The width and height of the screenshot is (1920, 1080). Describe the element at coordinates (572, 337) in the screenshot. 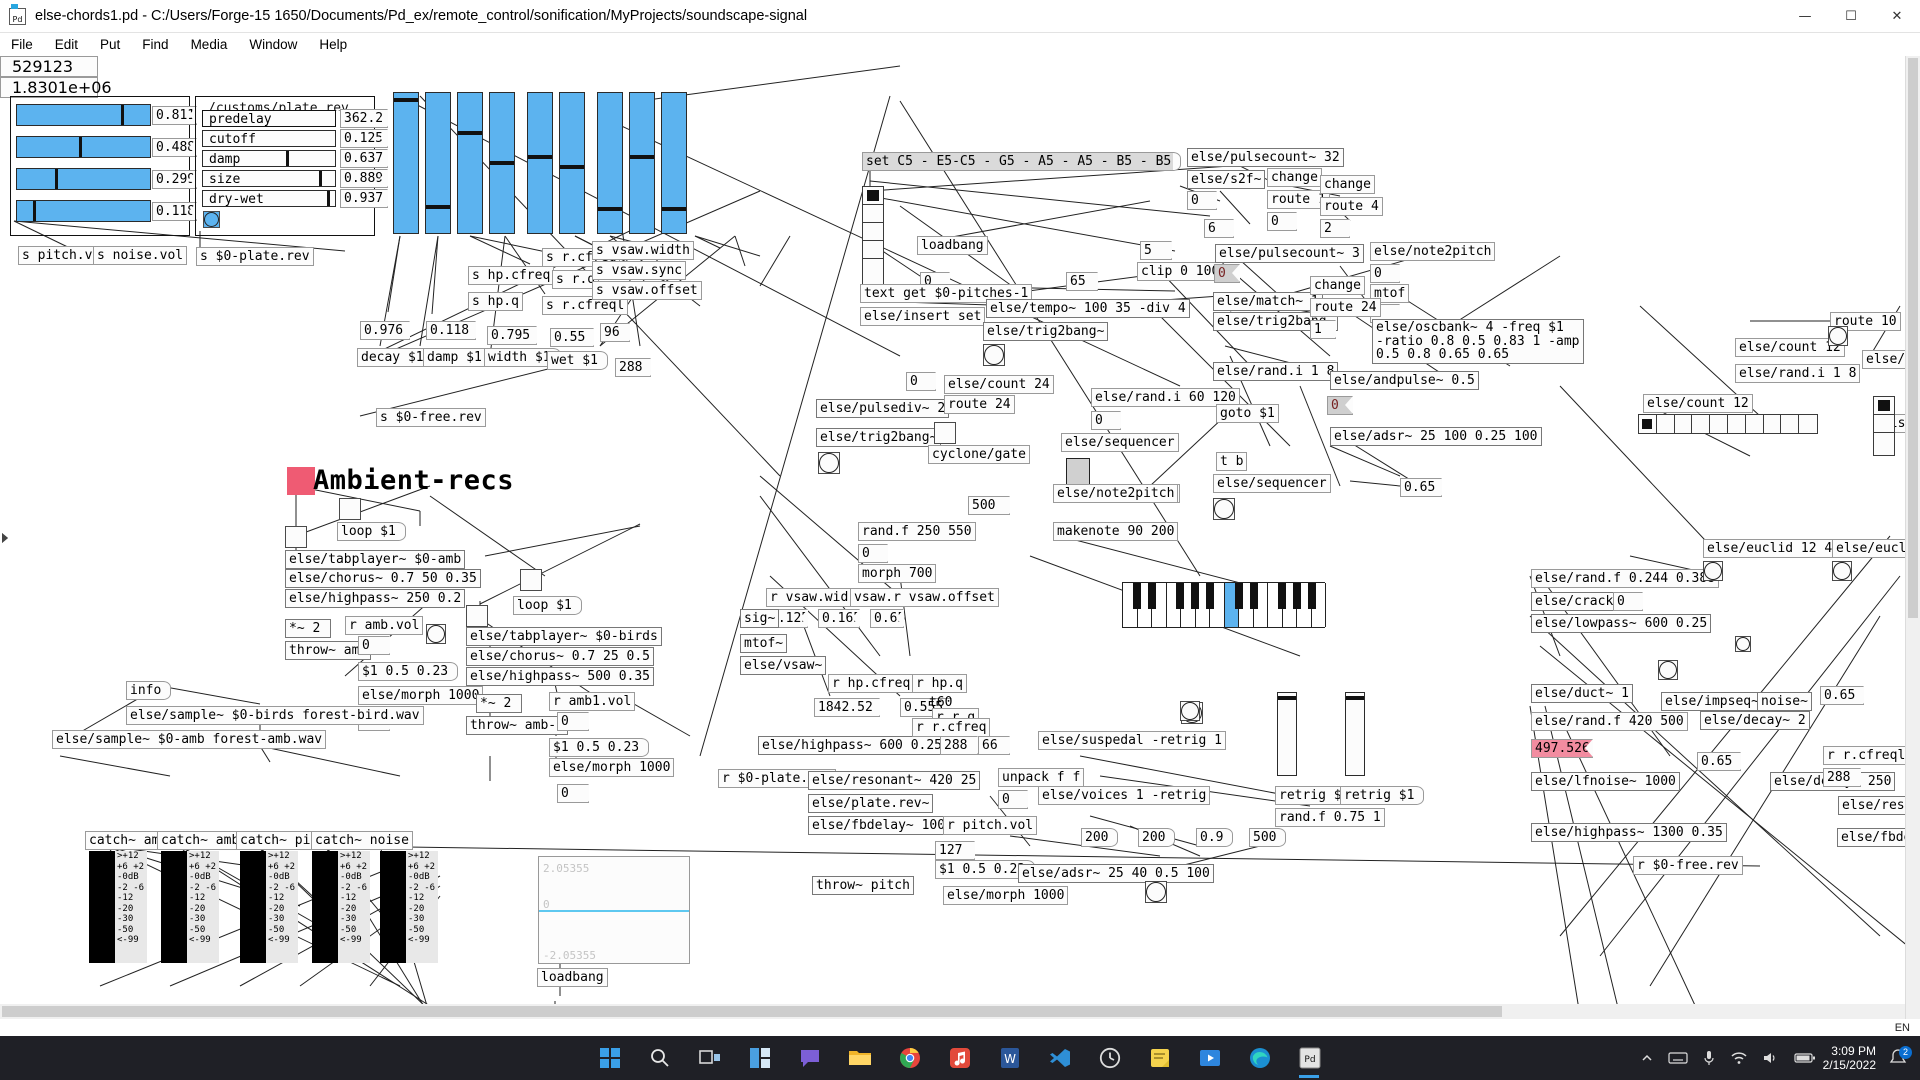

I see `wet-value: 0.55` at that location.